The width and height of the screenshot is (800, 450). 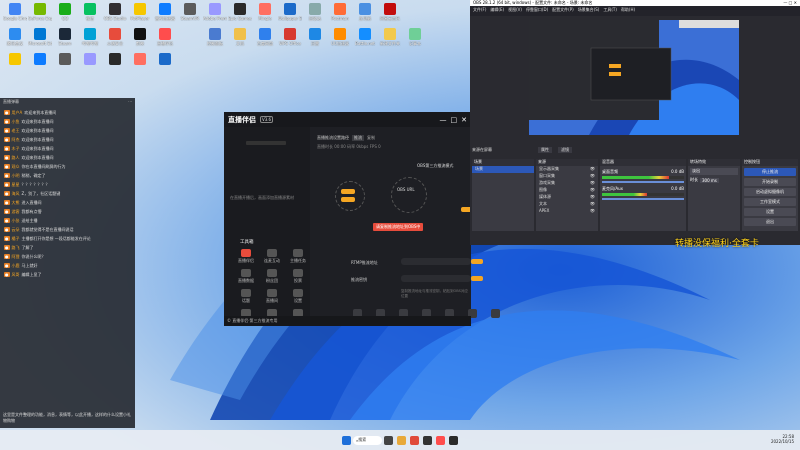 I want to click on desktop-icon: 微信, so click(x=90, y=12).